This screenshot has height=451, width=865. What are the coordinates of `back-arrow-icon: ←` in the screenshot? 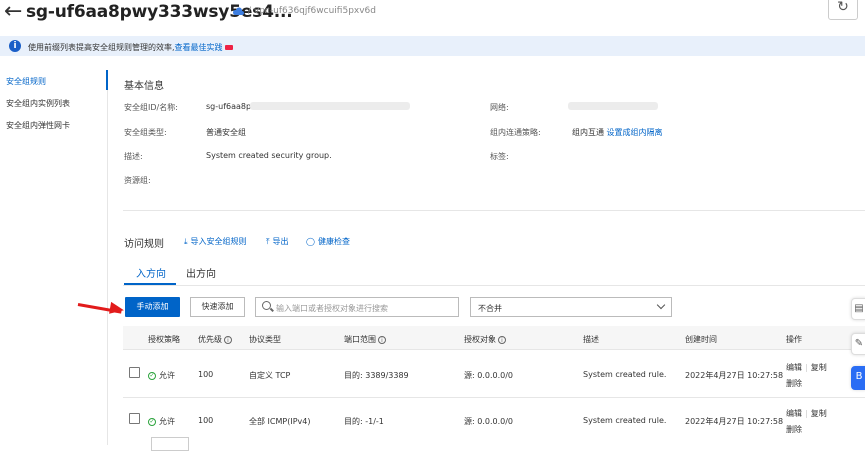 It's located at (13, 12).